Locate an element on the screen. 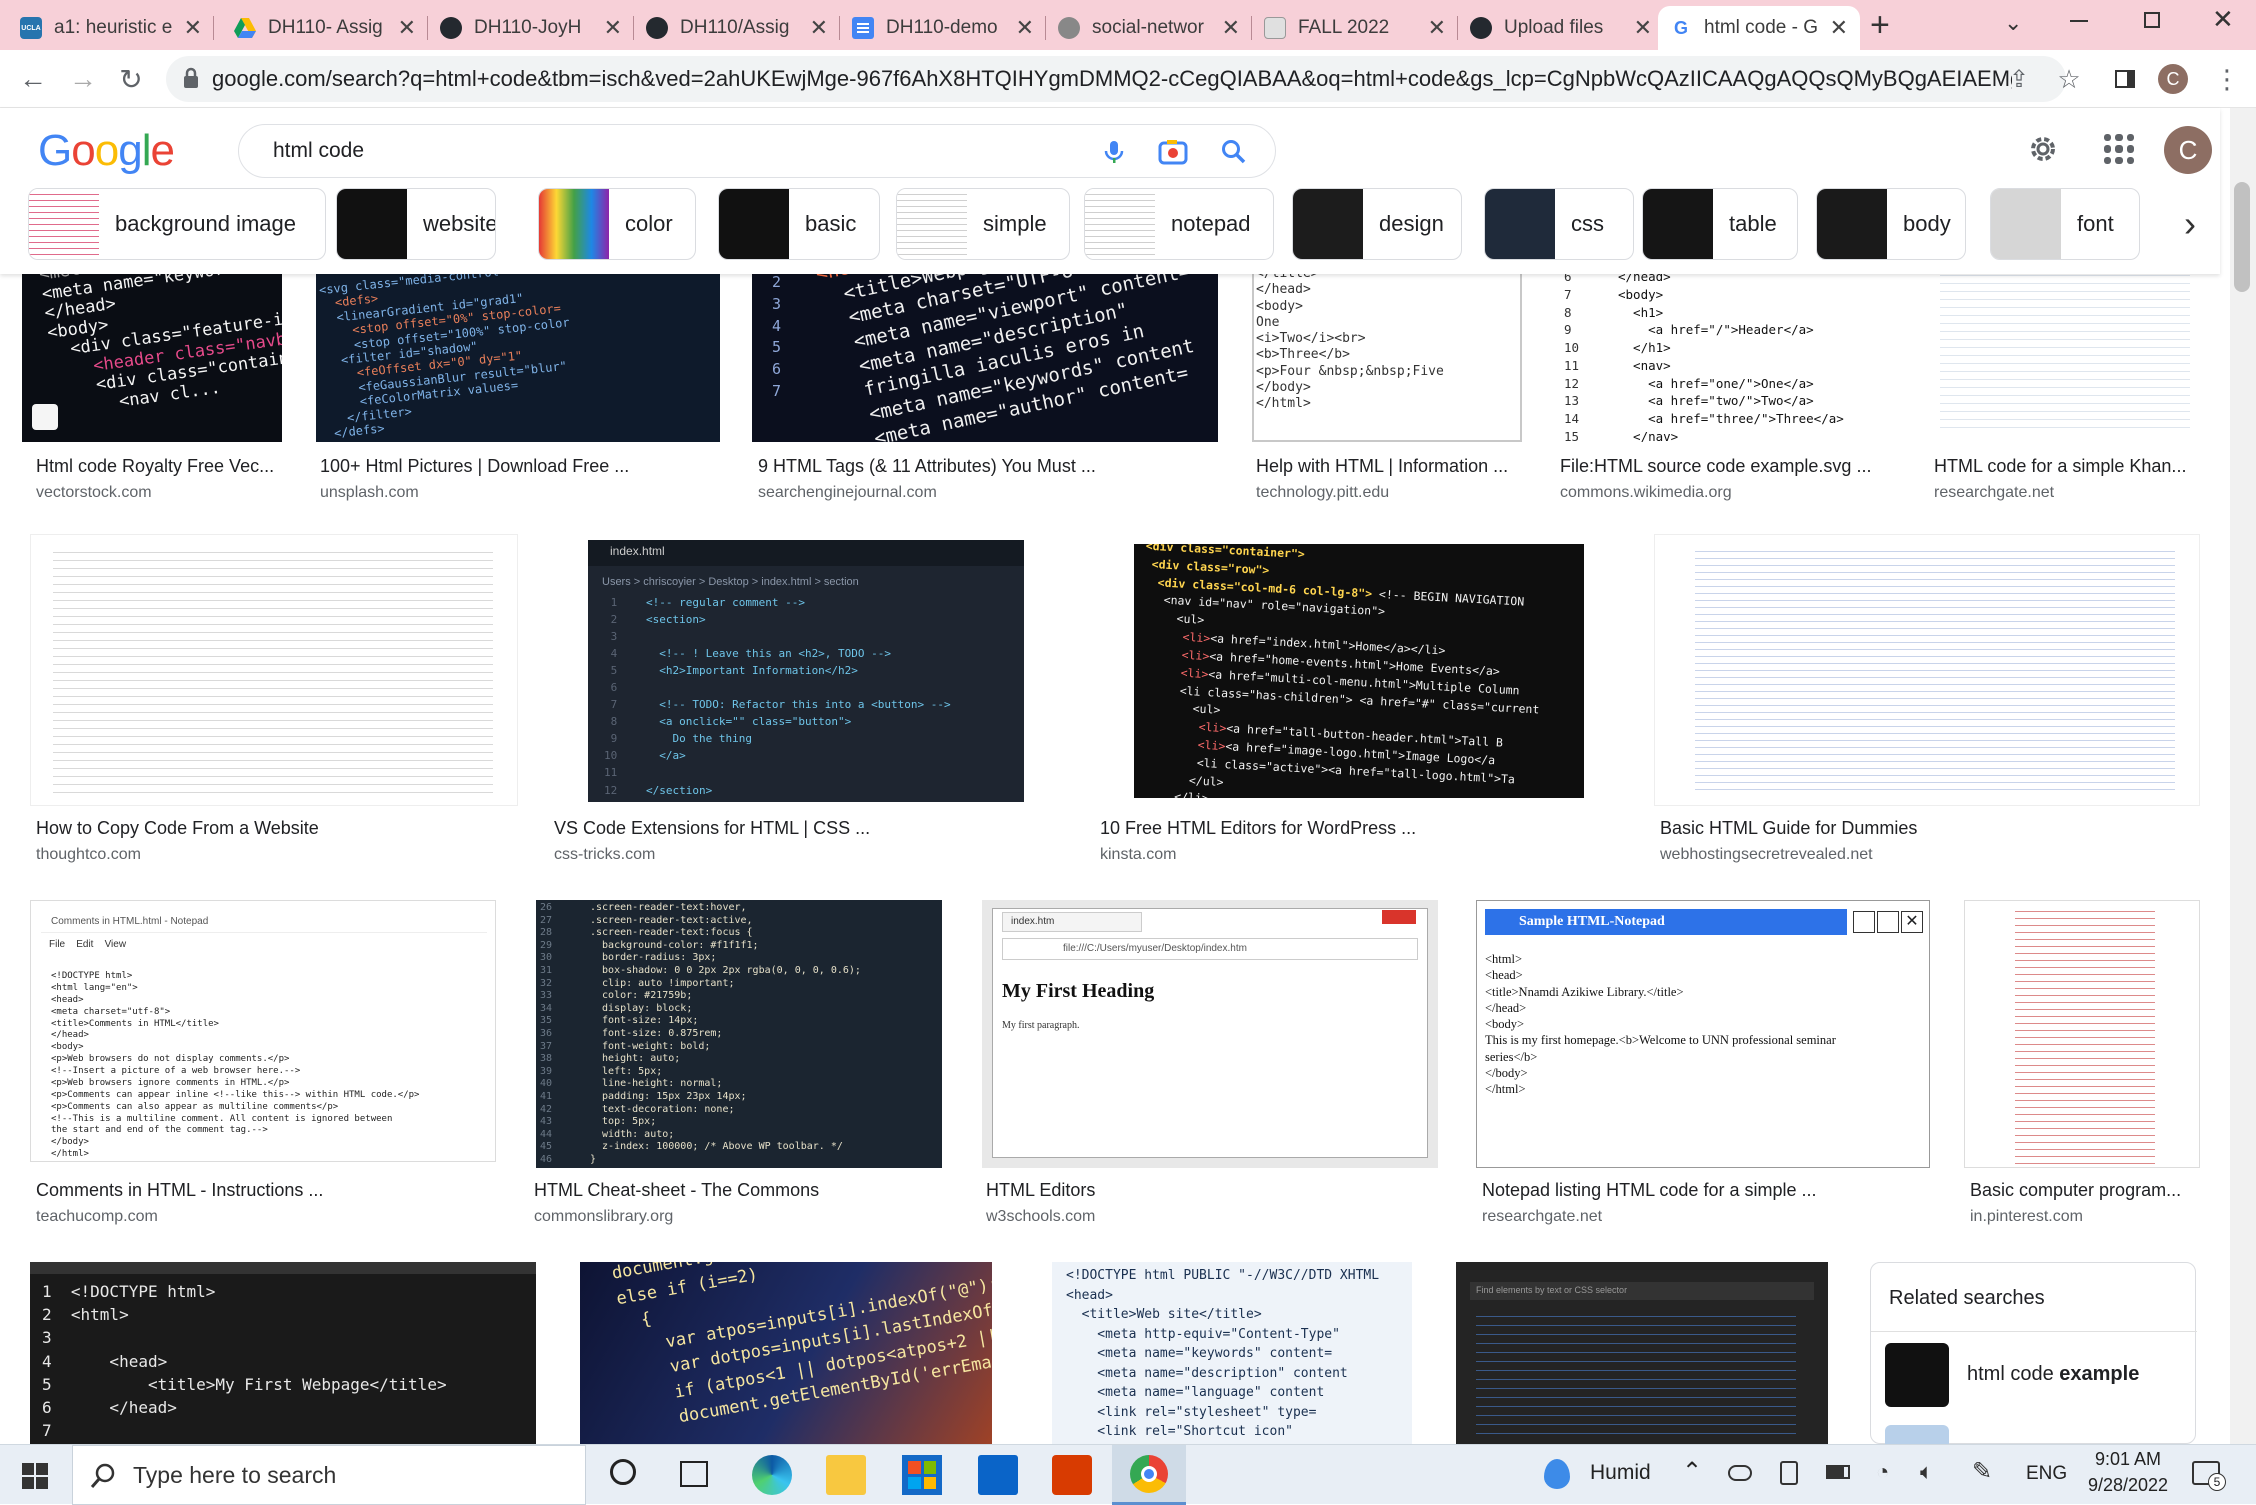  chip-body: body is located at coordinates (1891, 224).